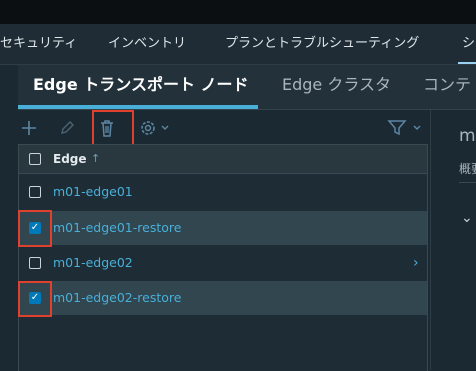 This screenshot has width=476, height=371. What do you see at coordinates (223, 228) in the screenshot?
I see `table-row: ✓ m01-edge01-restore` at bounding box center [223, 228].